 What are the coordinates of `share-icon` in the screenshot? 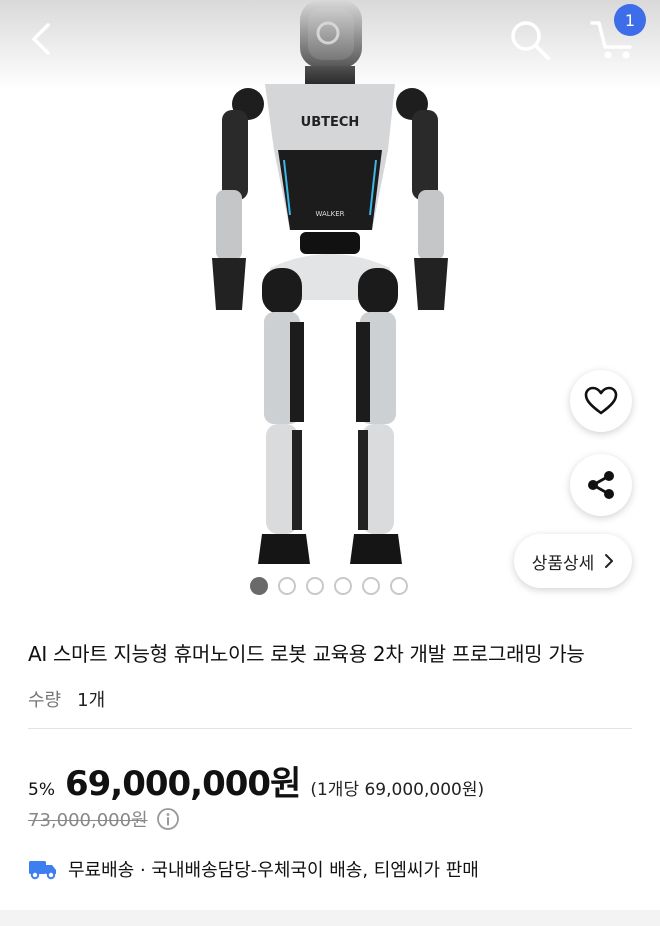 It's located at (601, 485).